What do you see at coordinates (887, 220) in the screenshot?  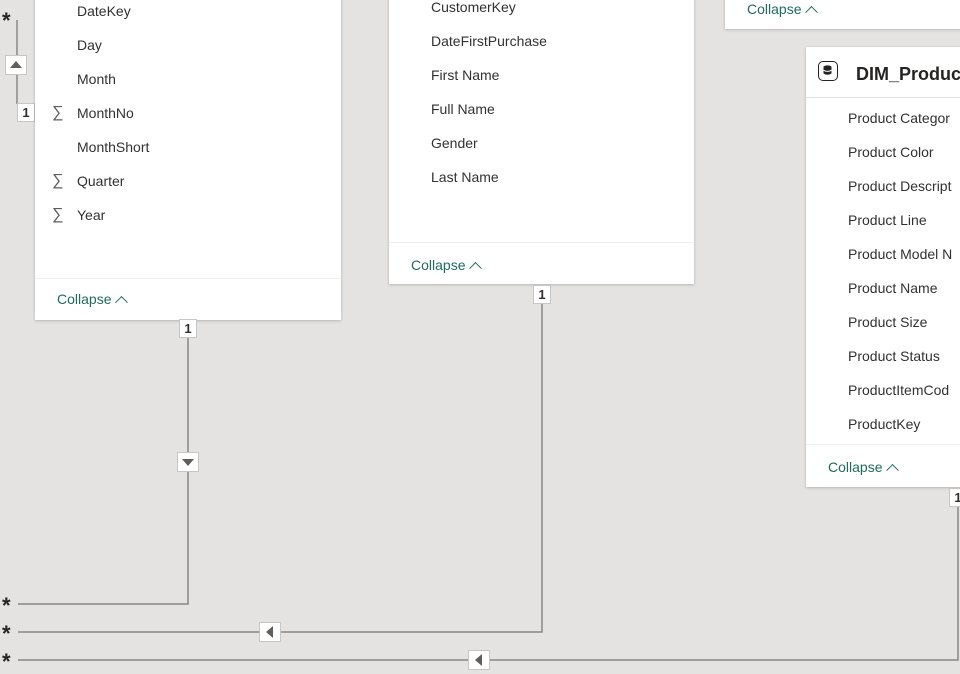 I see `field-label: Product Line` at bounding box center [887, 220].